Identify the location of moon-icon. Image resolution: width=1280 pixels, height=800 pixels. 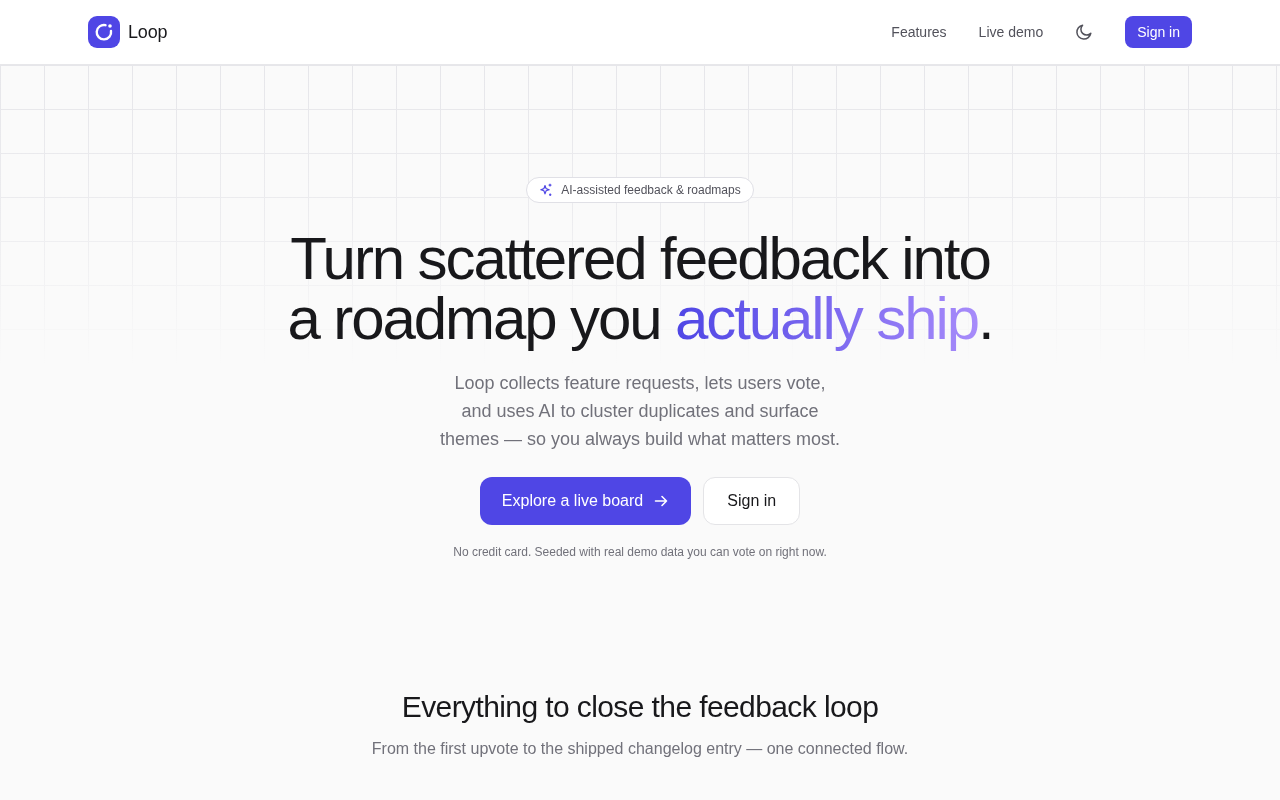
(1084, 32).